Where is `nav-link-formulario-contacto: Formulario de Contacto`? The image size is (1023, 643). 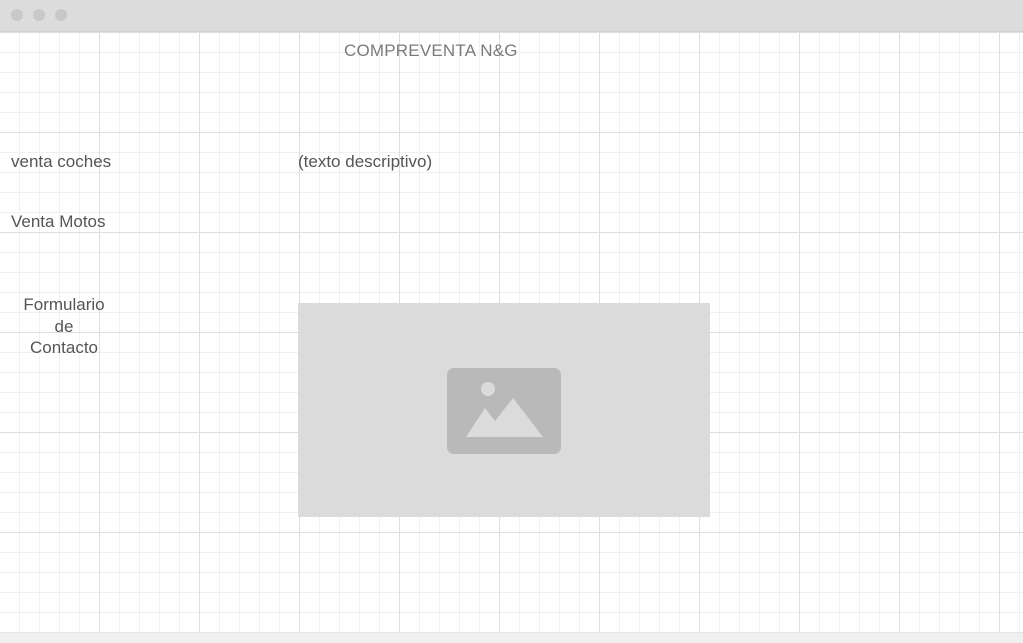
nav-link-formulario-contacto: Formulario de Contacto is located at coordinates (64, 326).